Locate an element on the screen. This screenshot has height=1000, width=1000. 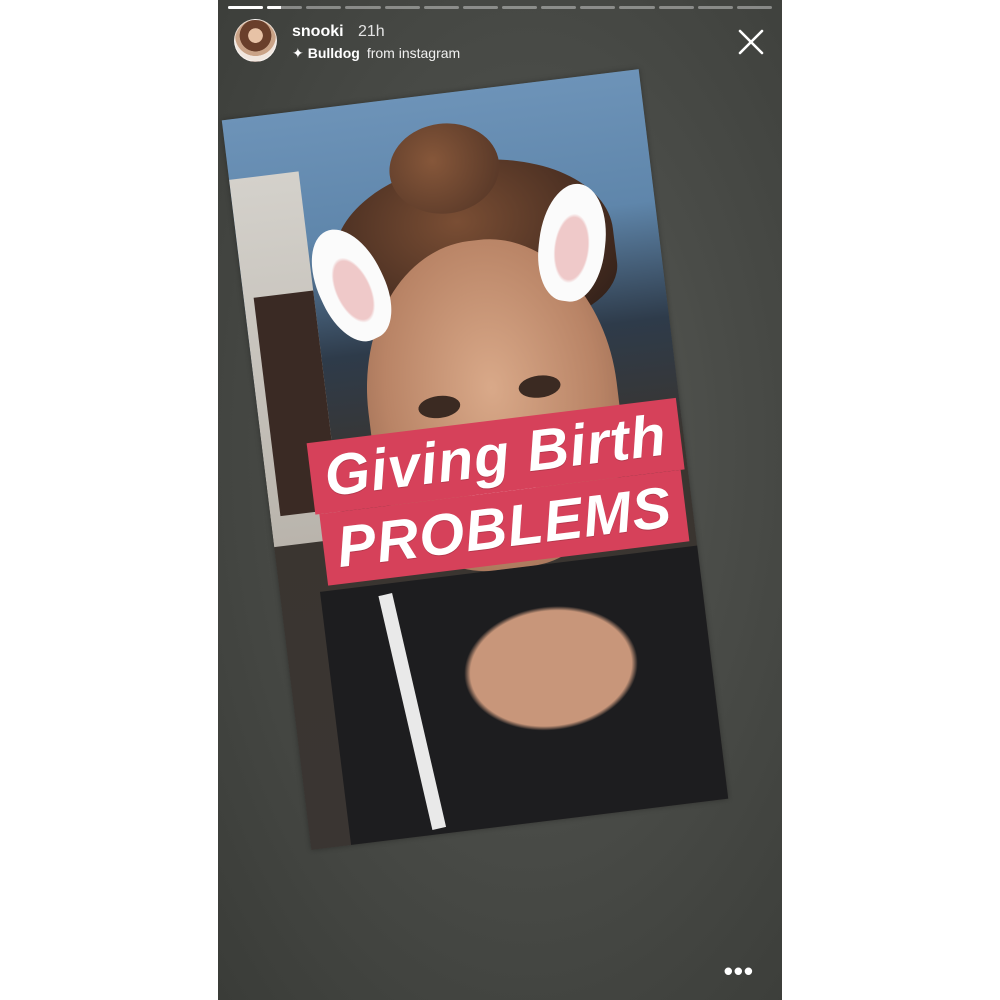
filter-name: Bulldog is located at coordinates (334, 53).